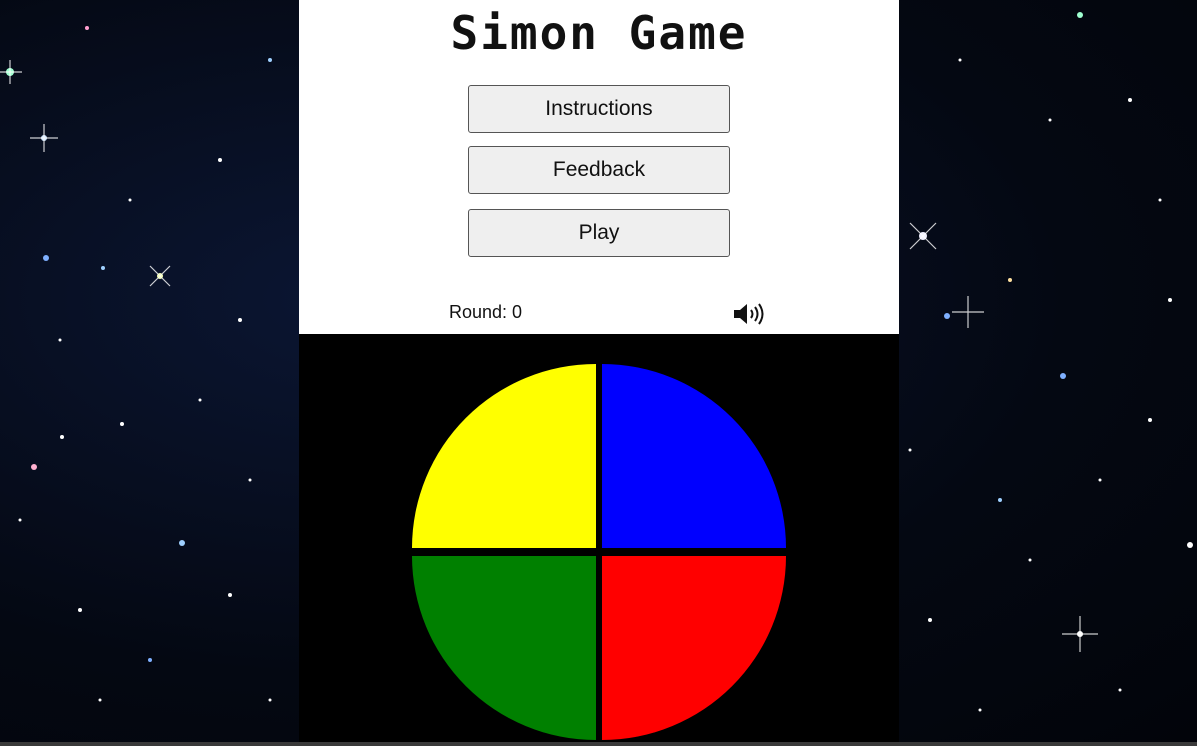 Image resolution: width=1197 pixels, height=746 pixels. I want to click on bottom-edge, so click(598, 744).